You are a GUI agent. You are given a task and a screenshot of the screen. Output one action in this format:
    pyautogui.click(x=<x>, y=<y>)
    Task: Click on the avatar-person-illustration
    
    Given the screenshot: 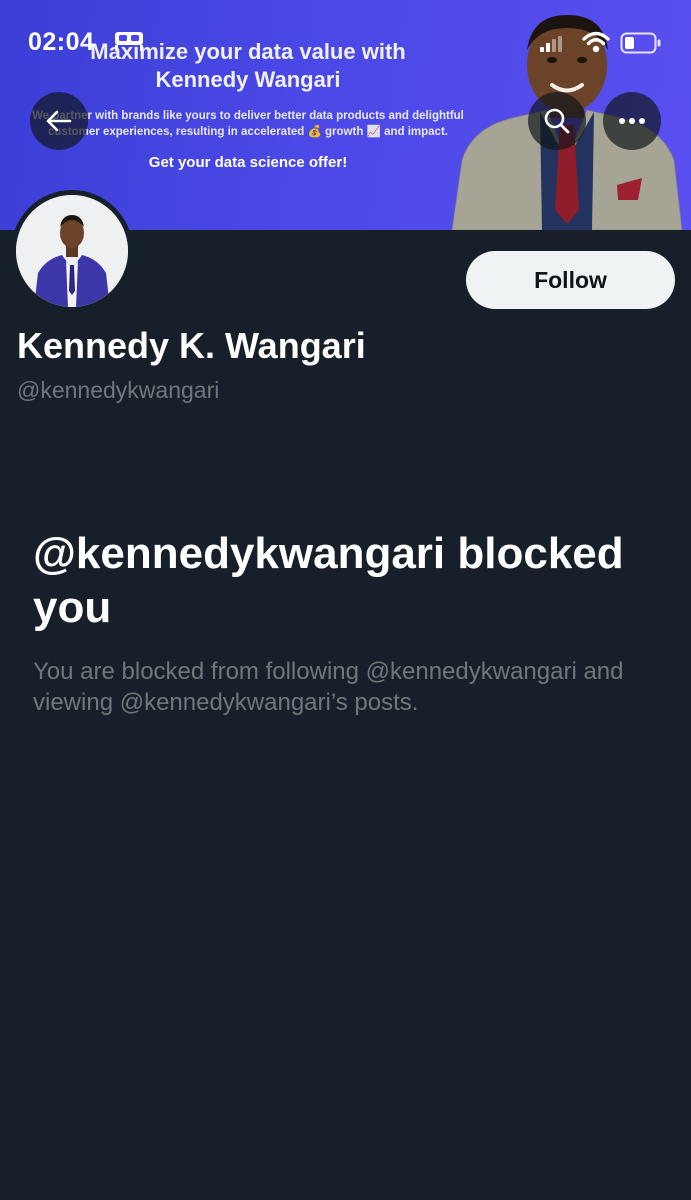 What is the action you would take?
    pyautogui.click(x=72, y=251)
    